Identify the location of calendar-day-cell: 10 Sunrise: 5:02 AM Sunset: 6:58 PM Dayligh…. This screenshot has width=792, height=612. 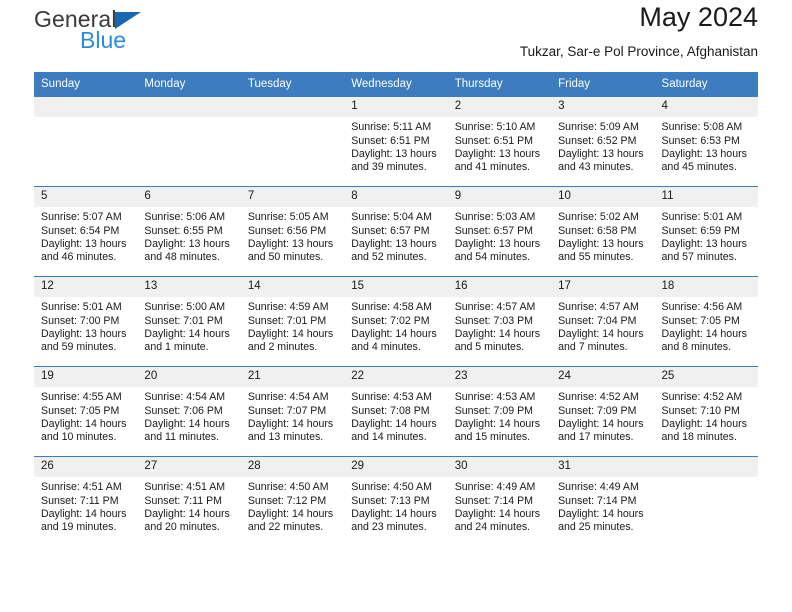
(603, 231).